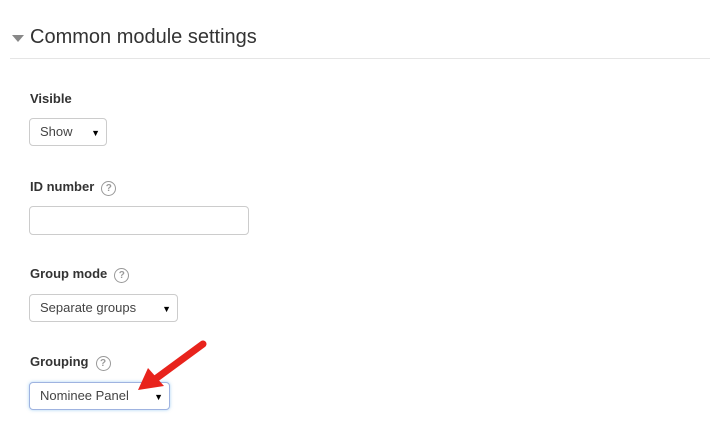 The image size is (718, 429). I want to click on visible-select: Show ▼, so click(68, 132).